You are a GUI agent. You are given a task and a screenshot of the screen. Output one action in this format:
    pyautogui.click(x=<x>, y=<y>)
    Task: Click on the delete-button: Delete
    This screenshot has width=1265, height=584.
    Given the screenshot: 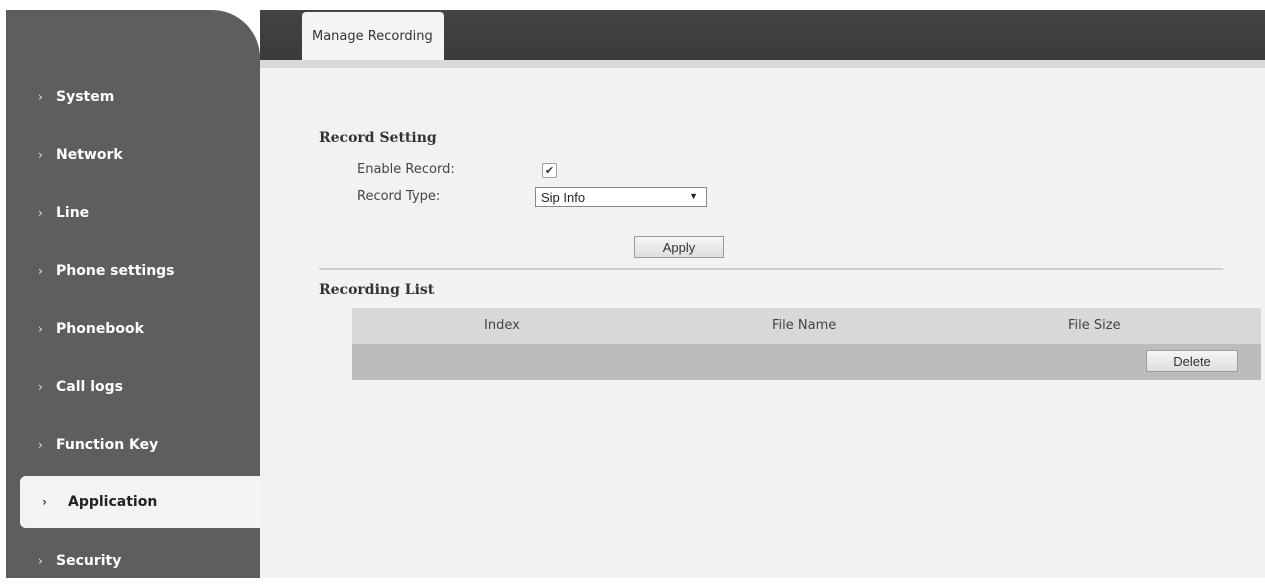 What is the action you would take?
    pyautogui.click(x=1192, y=361)
    